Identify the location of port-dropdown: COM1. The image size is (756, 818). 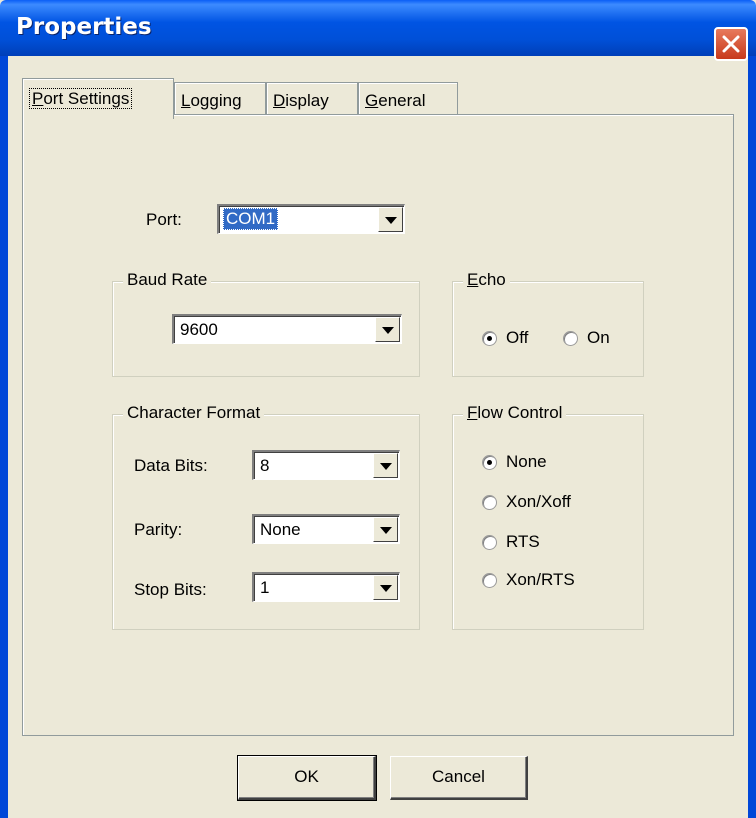
(311, 219).